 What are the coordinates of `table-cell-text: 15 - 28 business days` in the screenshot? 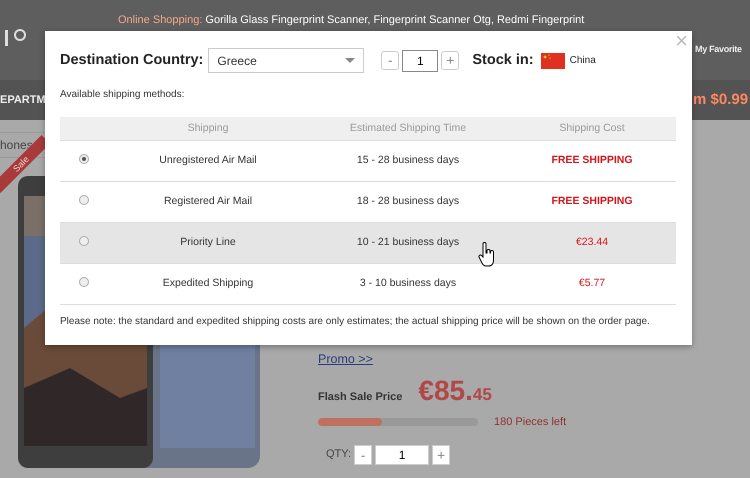 It's located at (408, 160).